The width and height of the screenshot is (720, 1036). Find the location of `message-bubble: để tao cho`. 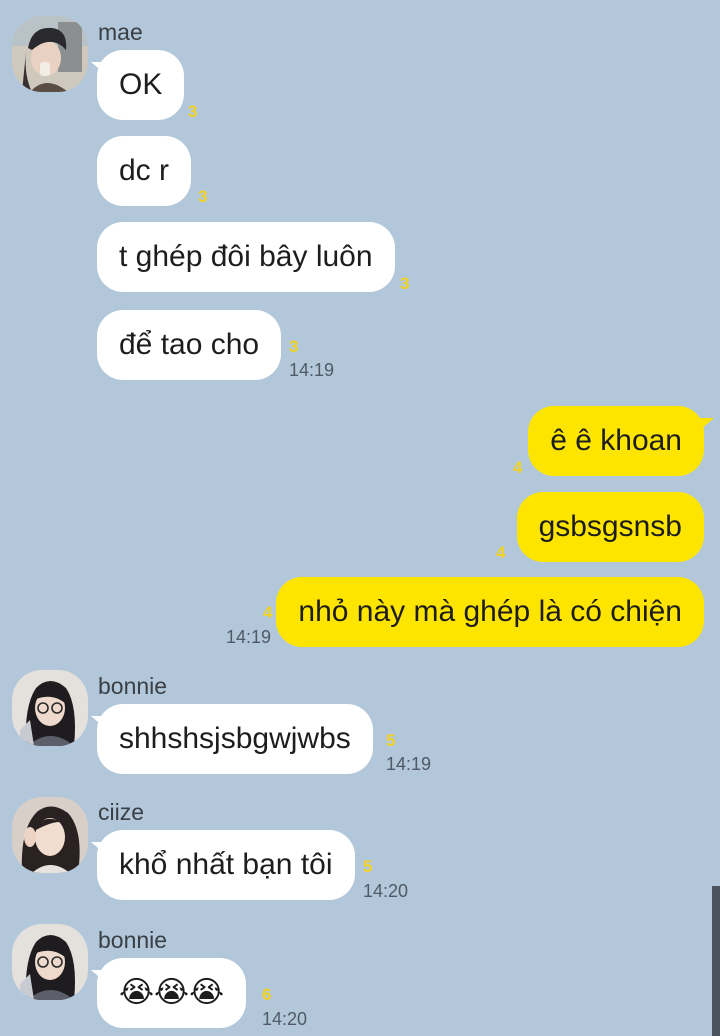

message-bubble: để tao cho is located at coordinates (189, 345).